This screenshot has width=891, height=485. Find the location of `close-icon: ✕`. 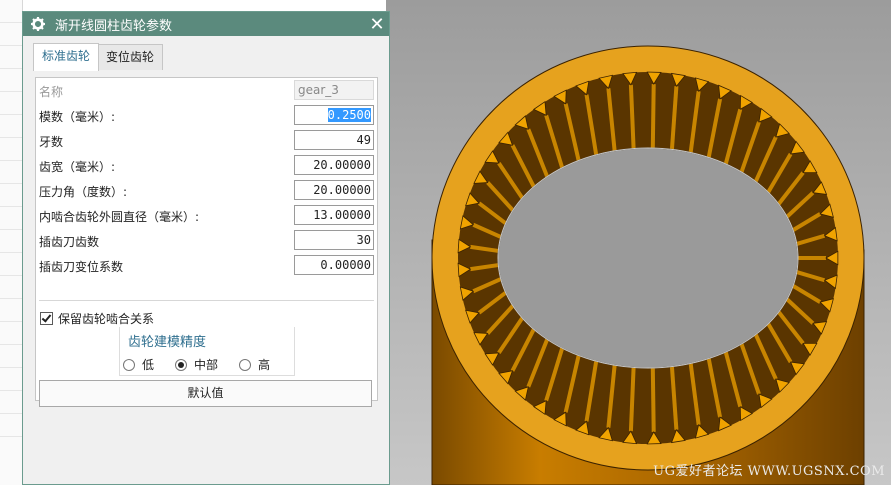

close-icon: ✕ is located at coordinates (377, 24).